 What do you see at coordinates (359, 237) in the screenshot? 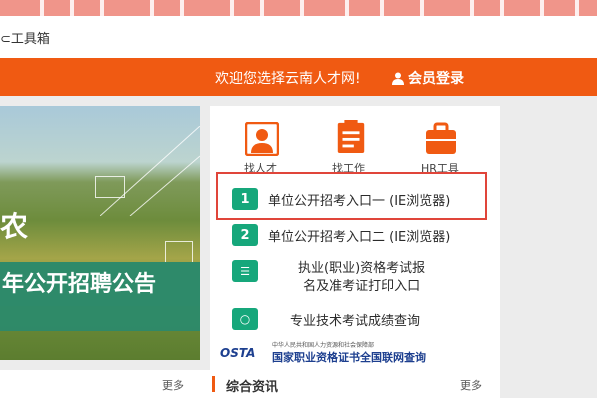
I see `entry-2-label: 单位公开招考入口二 (IE浏览器)` at bounding box center [359, 237].